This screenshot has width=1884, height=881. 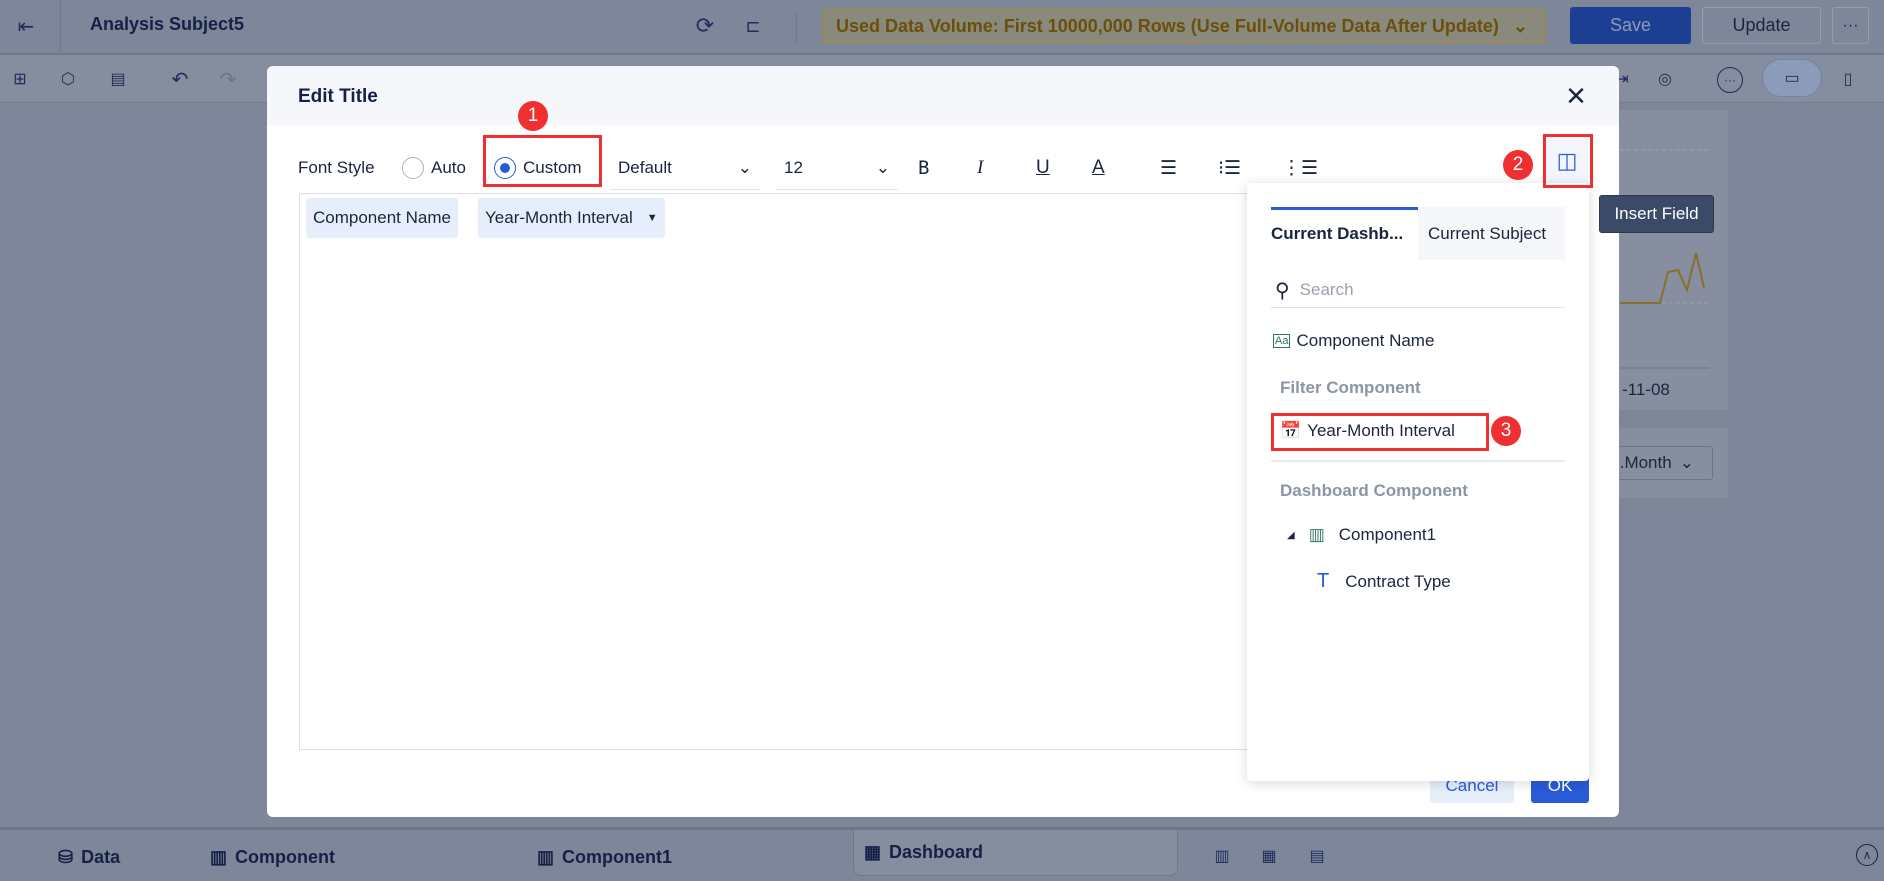 I want to click on field-contract-type: T Contract Type, so click(x=1384, y=581).